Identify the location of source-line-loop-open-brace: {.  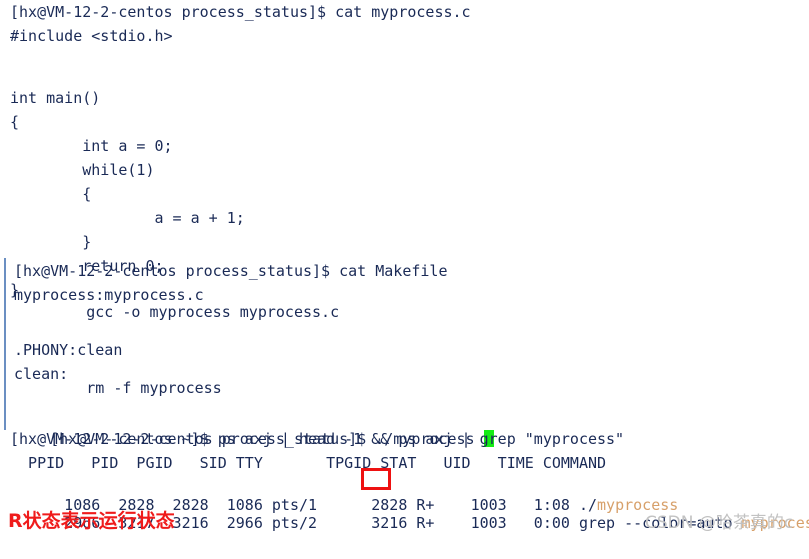
(51, 194).